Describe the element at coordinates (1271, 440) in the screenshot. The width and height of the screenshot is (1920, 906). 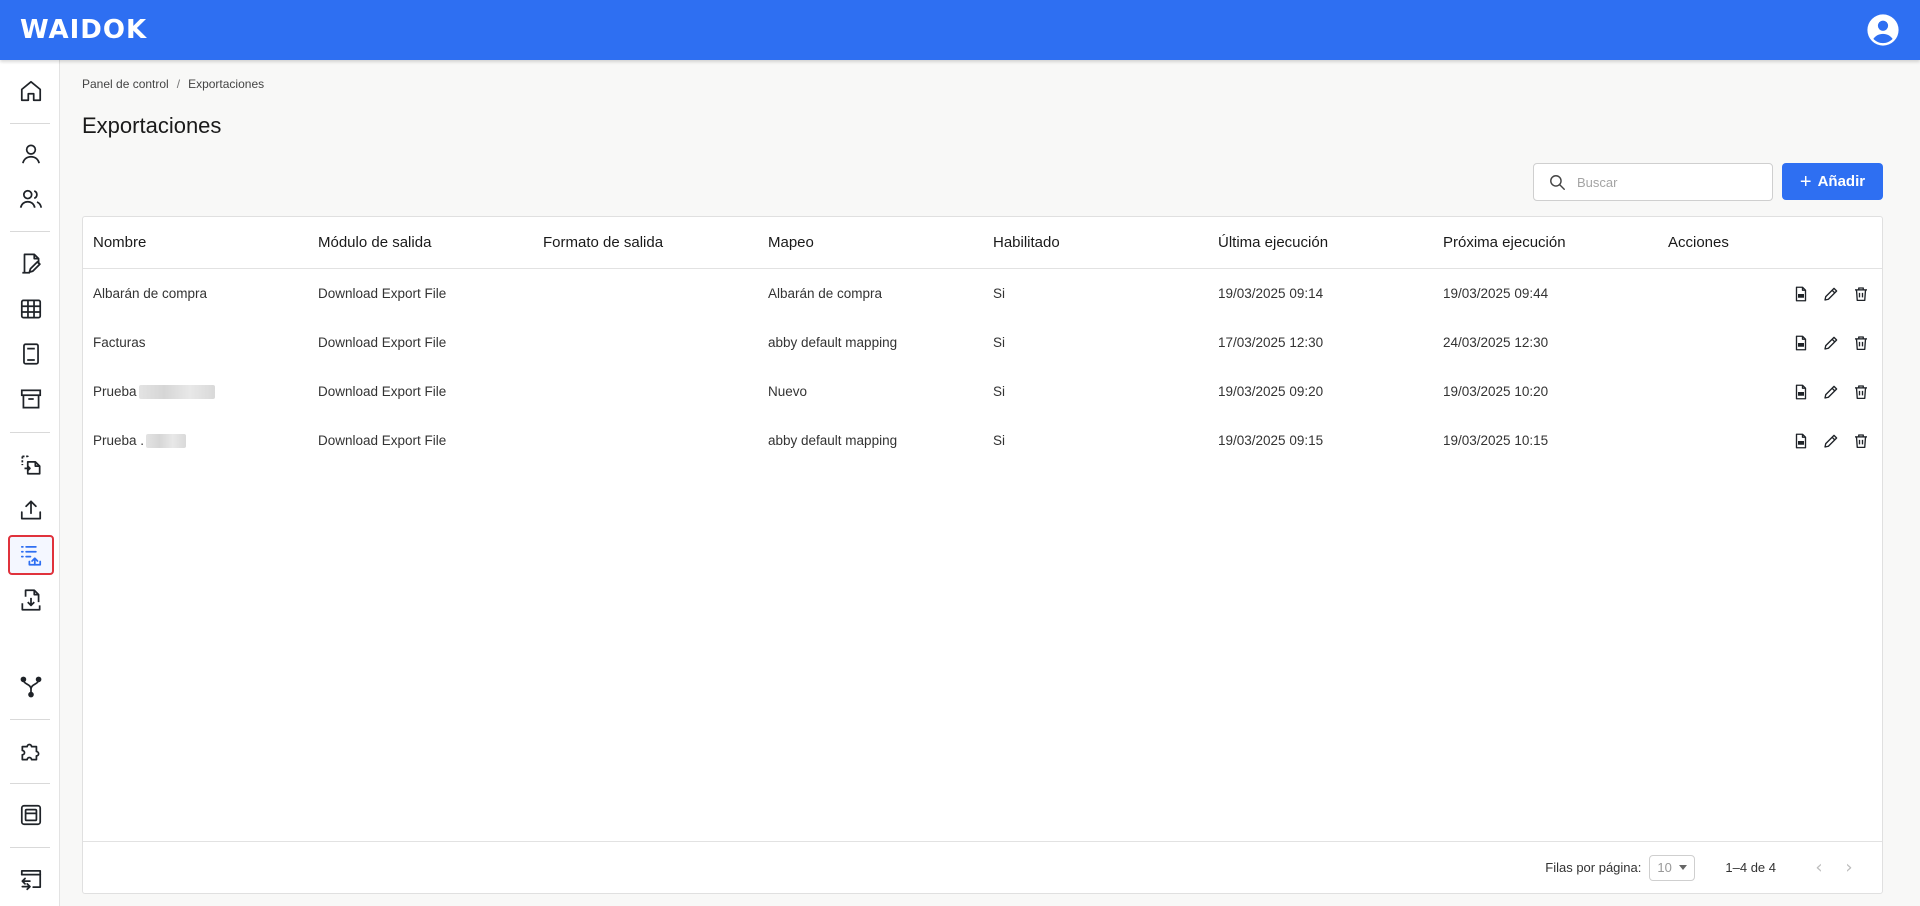
I see `cell-ultima-ejecucion: 19/03/2025 09:15` at that location.